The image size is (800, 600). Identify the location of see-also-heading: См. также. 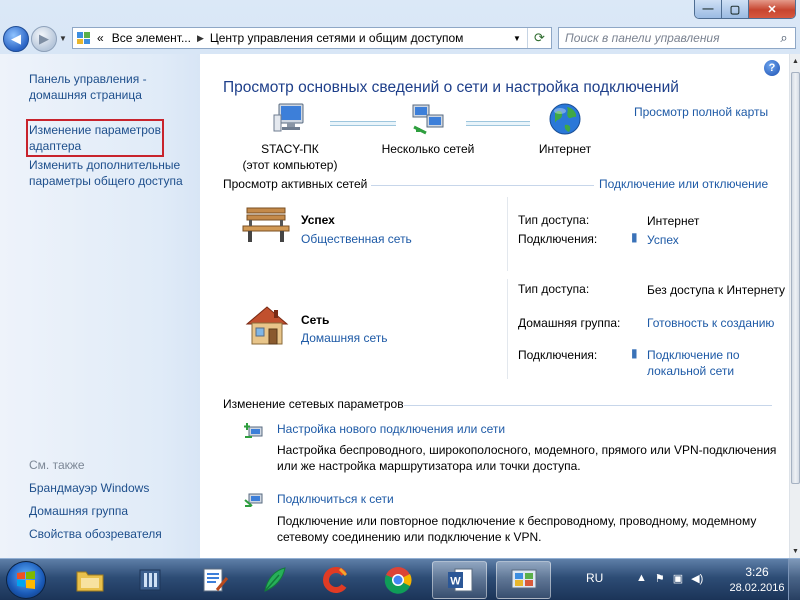
(57, 465).